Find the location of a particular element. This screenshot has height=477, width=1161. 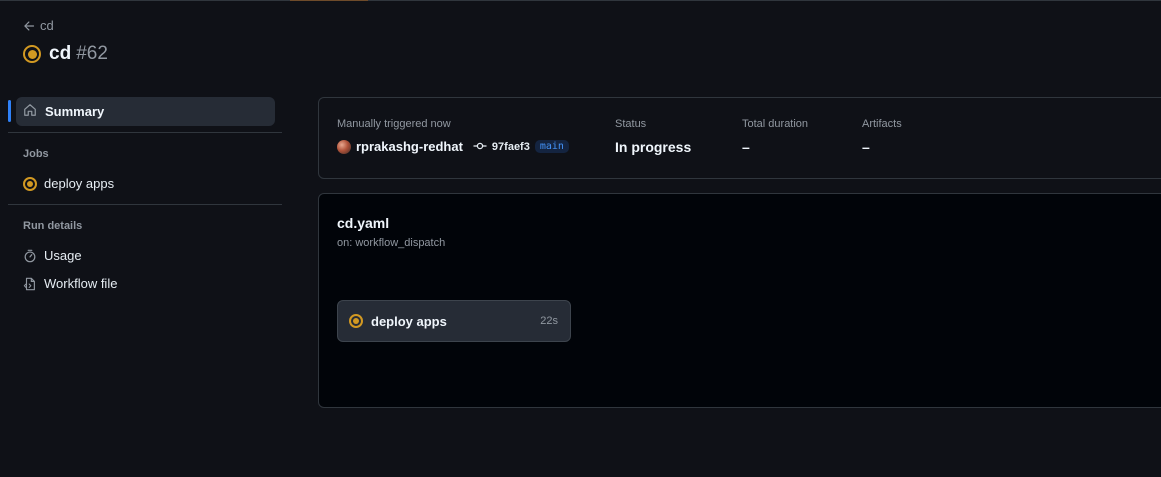

avatar is located at coordinates (344, 146).